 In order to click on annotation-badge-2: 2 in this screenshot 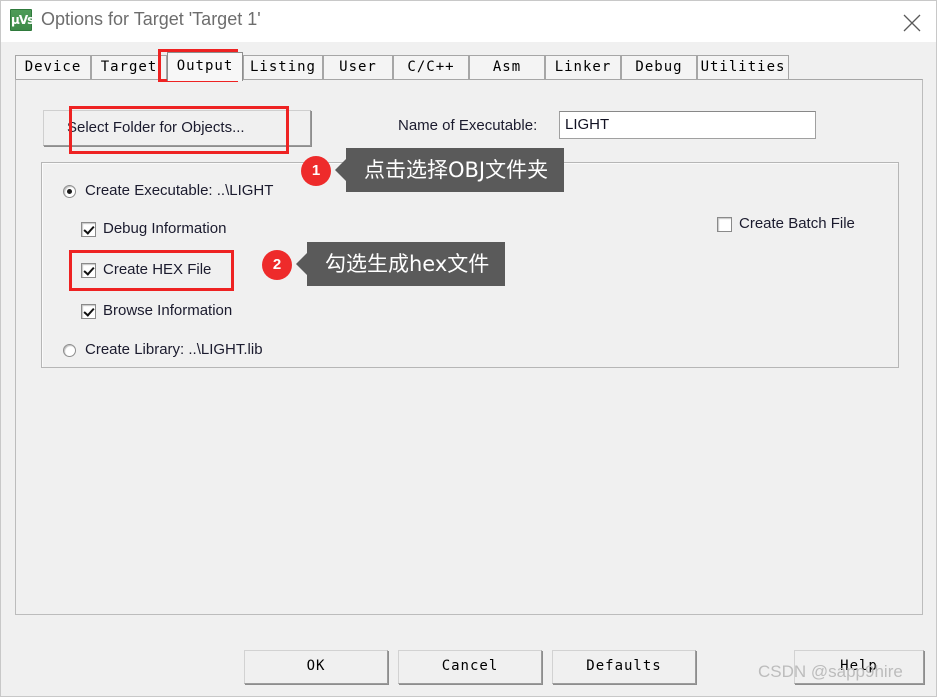, I will do `click(277, 265)`.